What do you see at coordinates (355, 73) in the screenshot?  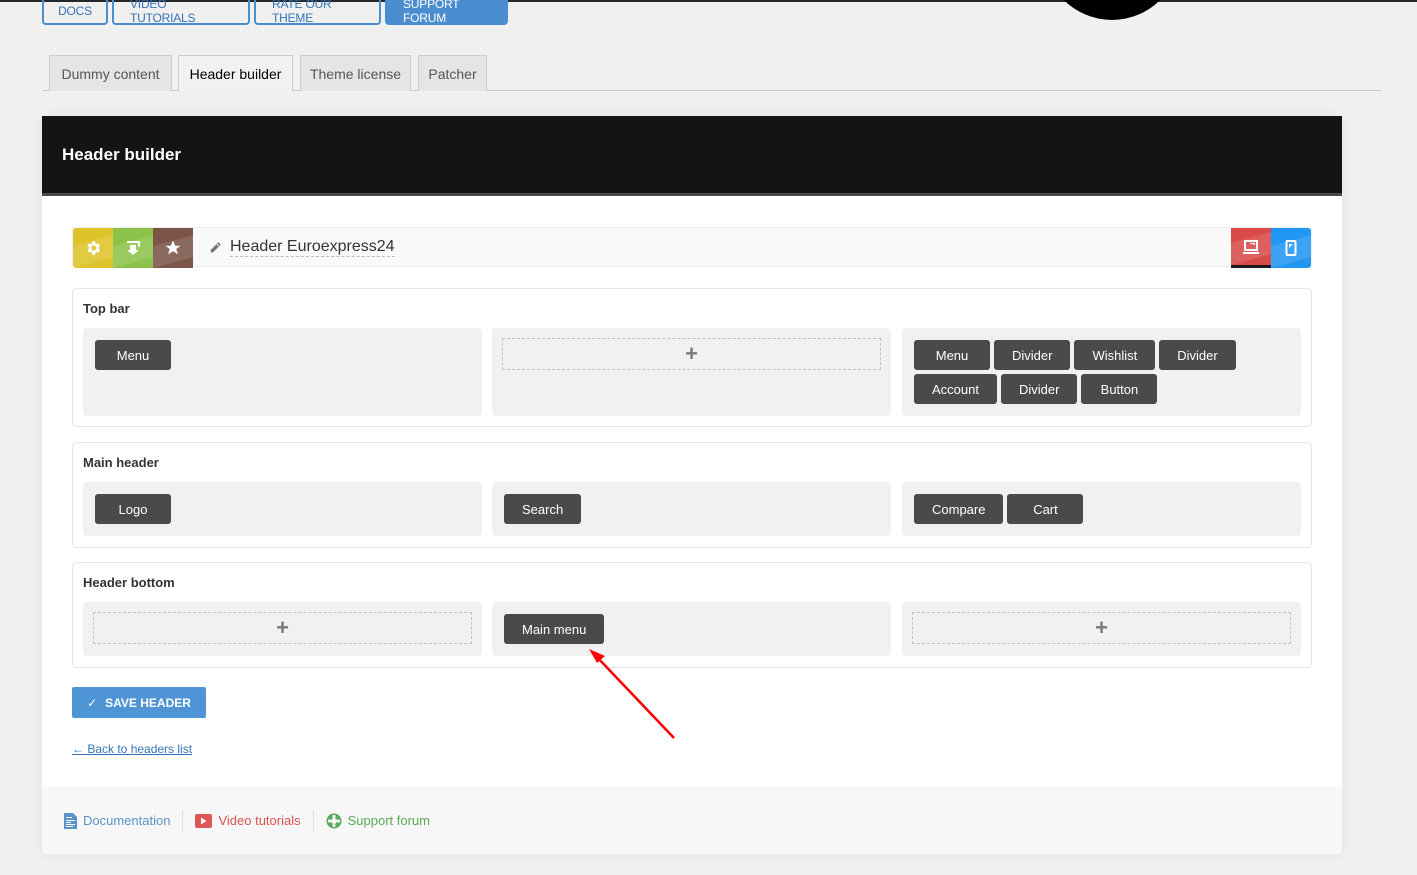 I see `tab-theme-license: Theme license` at bounding box center [355, 73].